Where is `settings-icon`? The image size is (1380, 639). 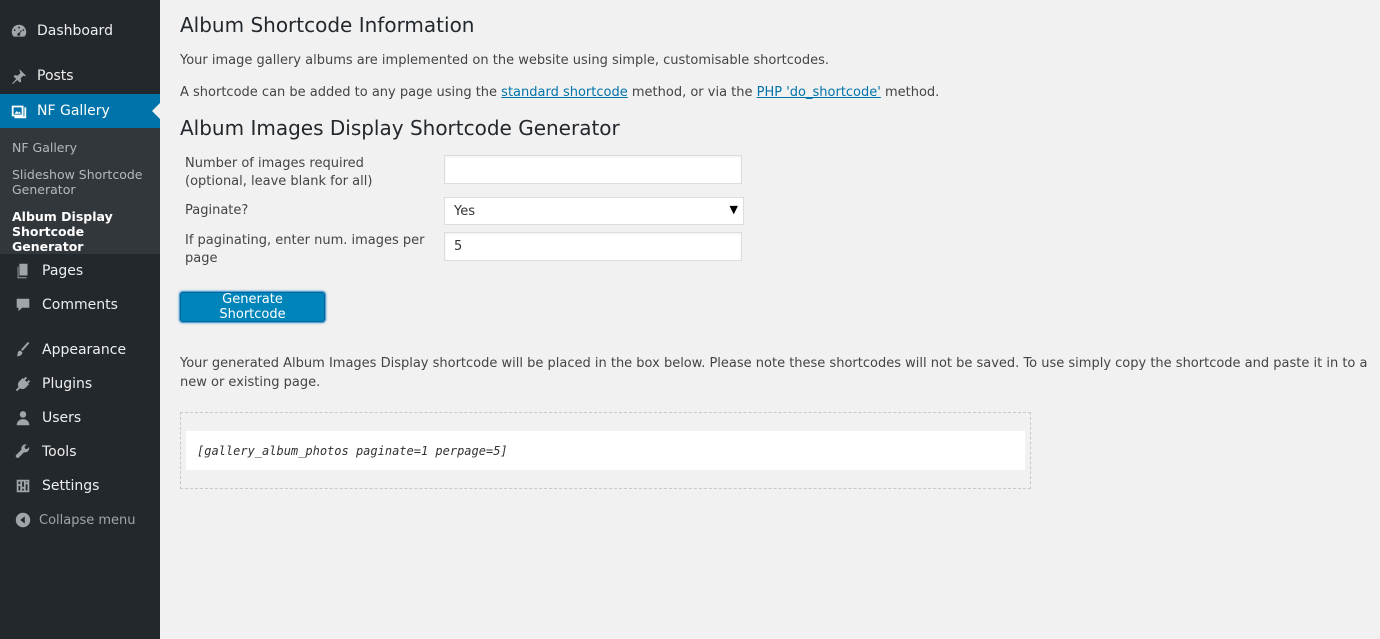
settings-icon is located at coordinates (23, 486).